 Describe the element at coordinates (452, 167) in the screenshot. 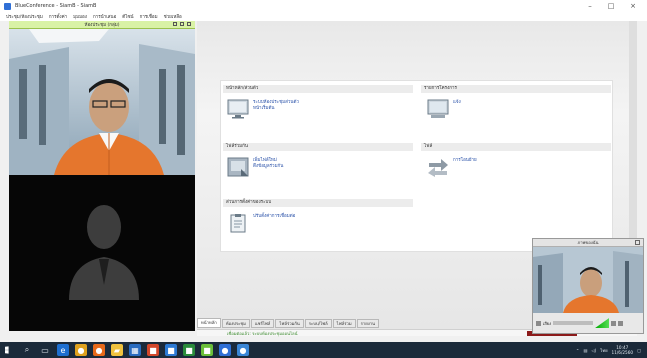

I see `tile-transfer: การโอนย้าย` at that location.